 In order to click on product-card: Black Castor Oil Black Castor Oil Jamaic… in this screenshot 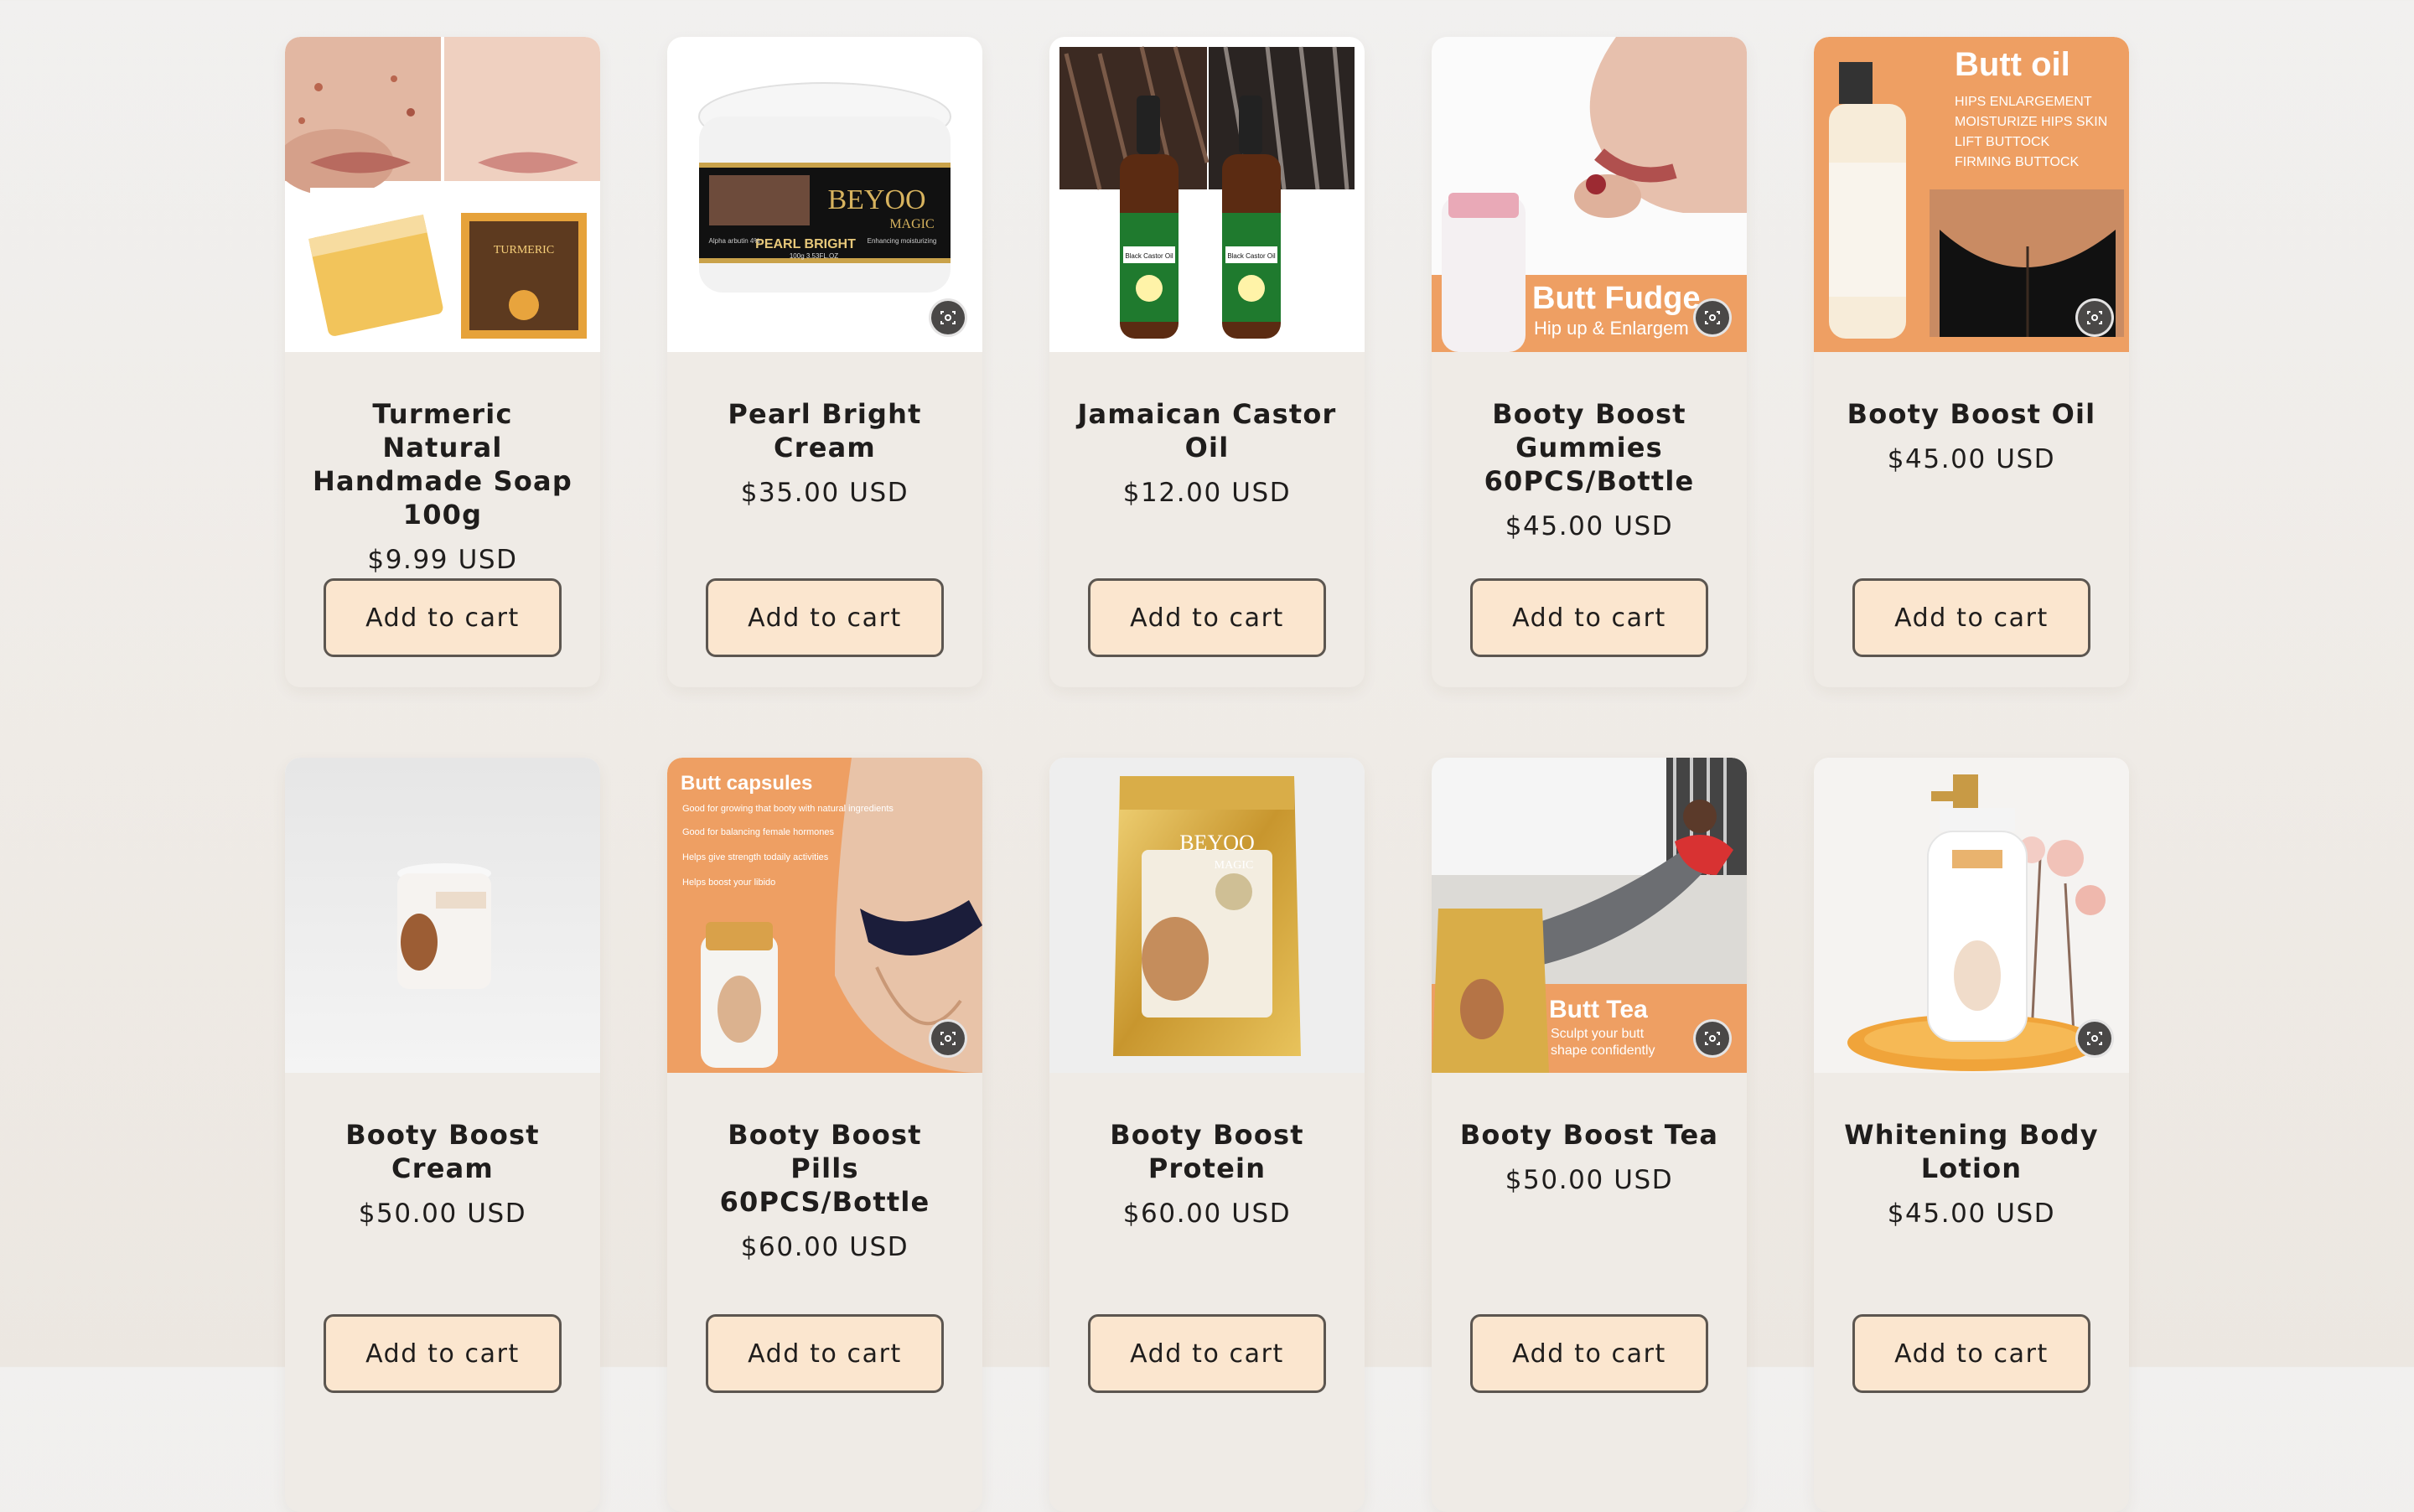, I will do `click(1207, 362)`.